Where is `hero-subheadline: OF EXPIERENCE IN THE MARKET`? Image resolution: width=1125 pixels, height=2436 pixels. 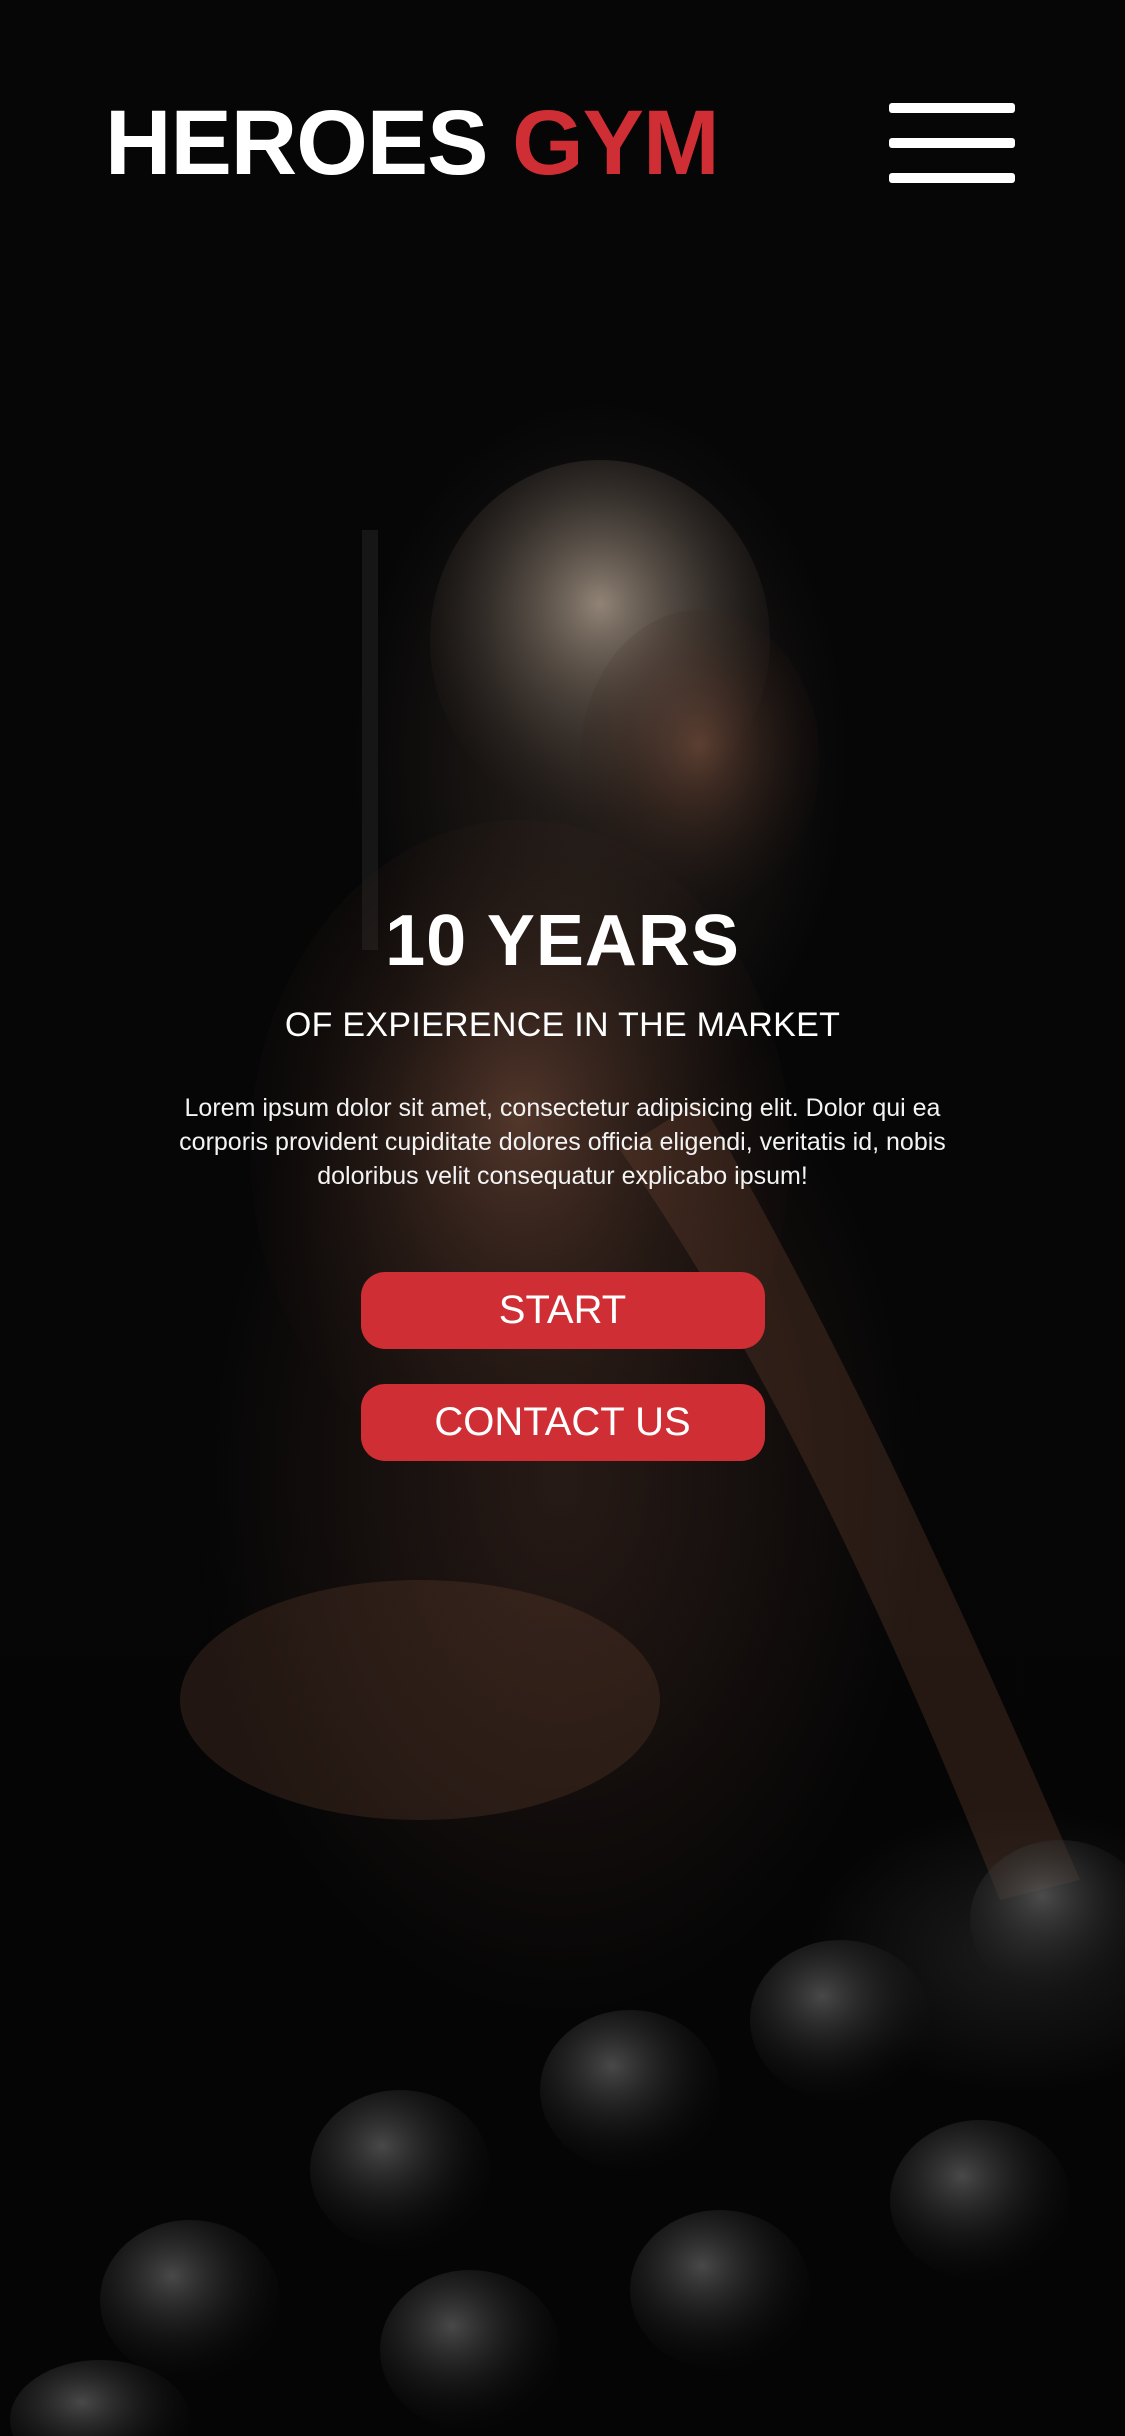
hero-subheadline: OF EXPIERENCE IN THE MARKET is located at coordinates (562, 1025).